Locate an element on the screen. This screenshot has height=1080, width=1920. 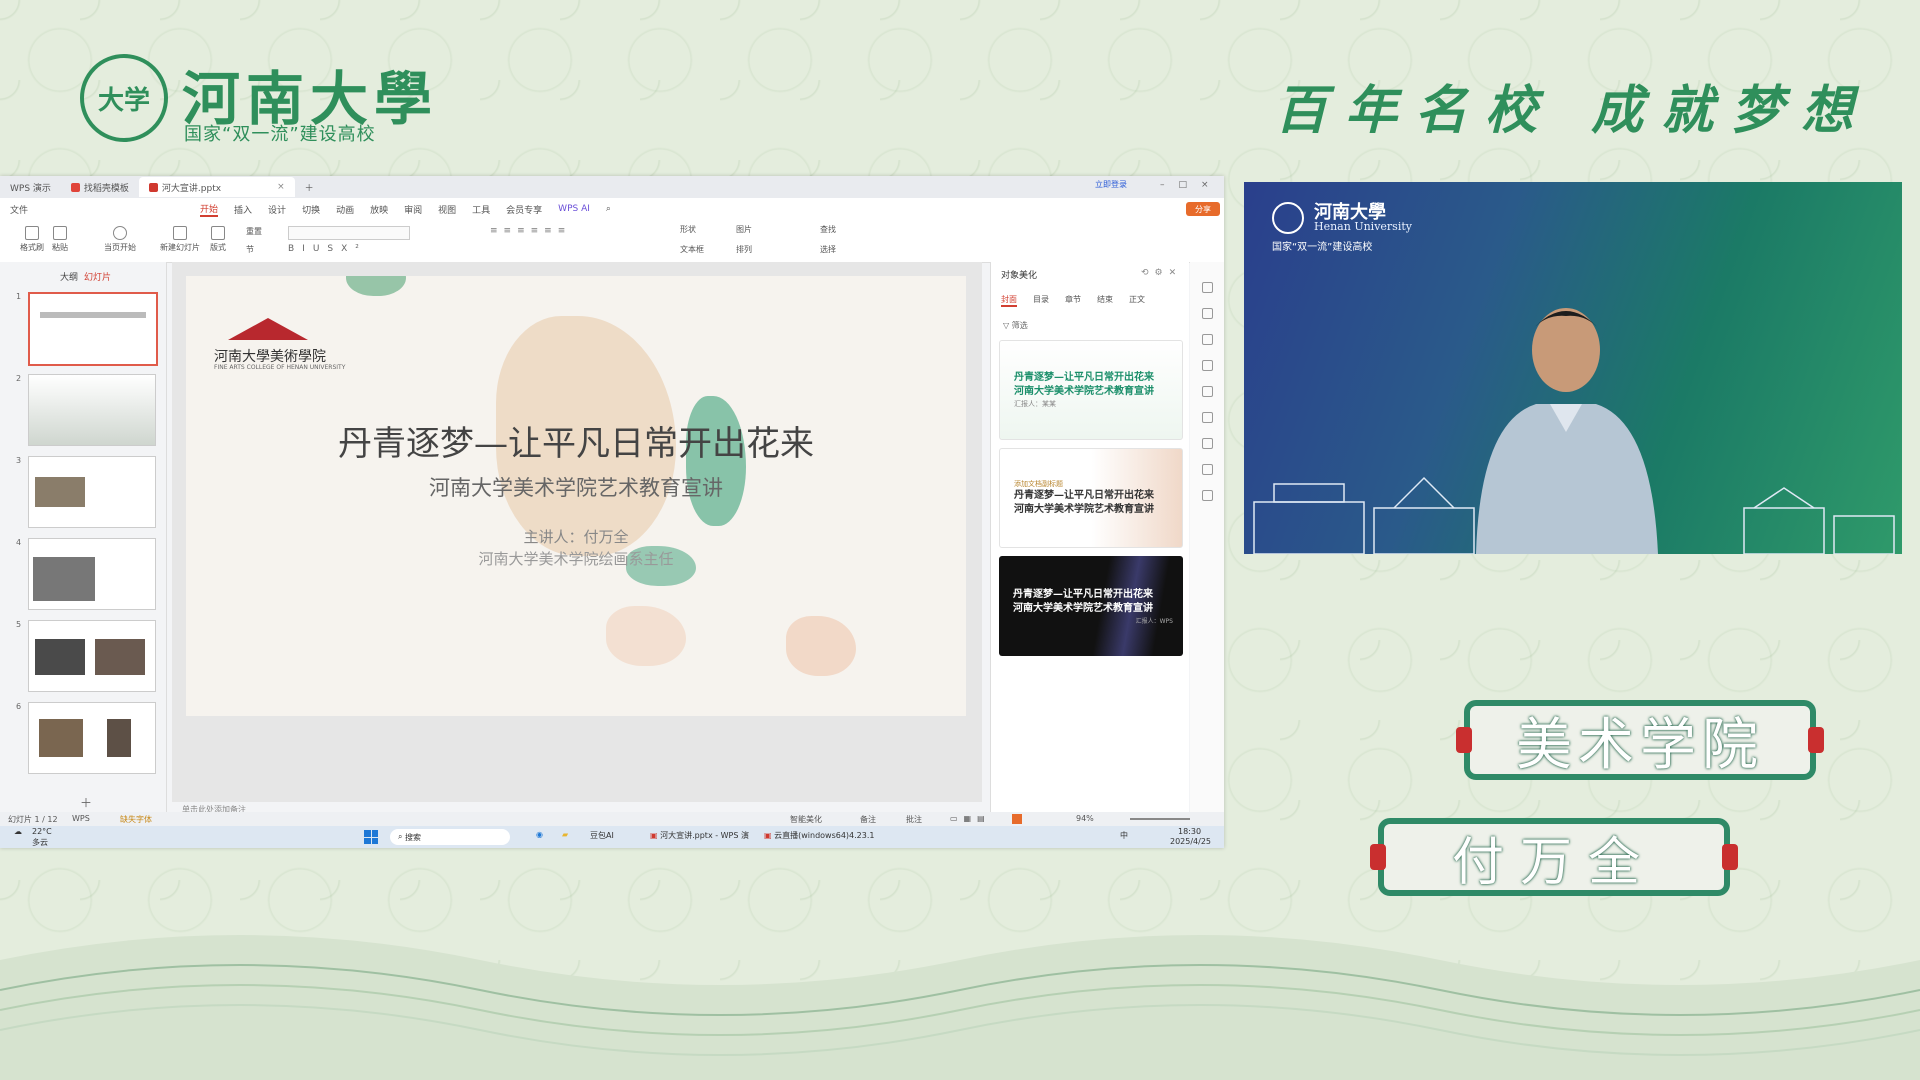
slide-subtitle: 河南大学美术学院艺术教育宣讲 is located at coordinates (576, 487).